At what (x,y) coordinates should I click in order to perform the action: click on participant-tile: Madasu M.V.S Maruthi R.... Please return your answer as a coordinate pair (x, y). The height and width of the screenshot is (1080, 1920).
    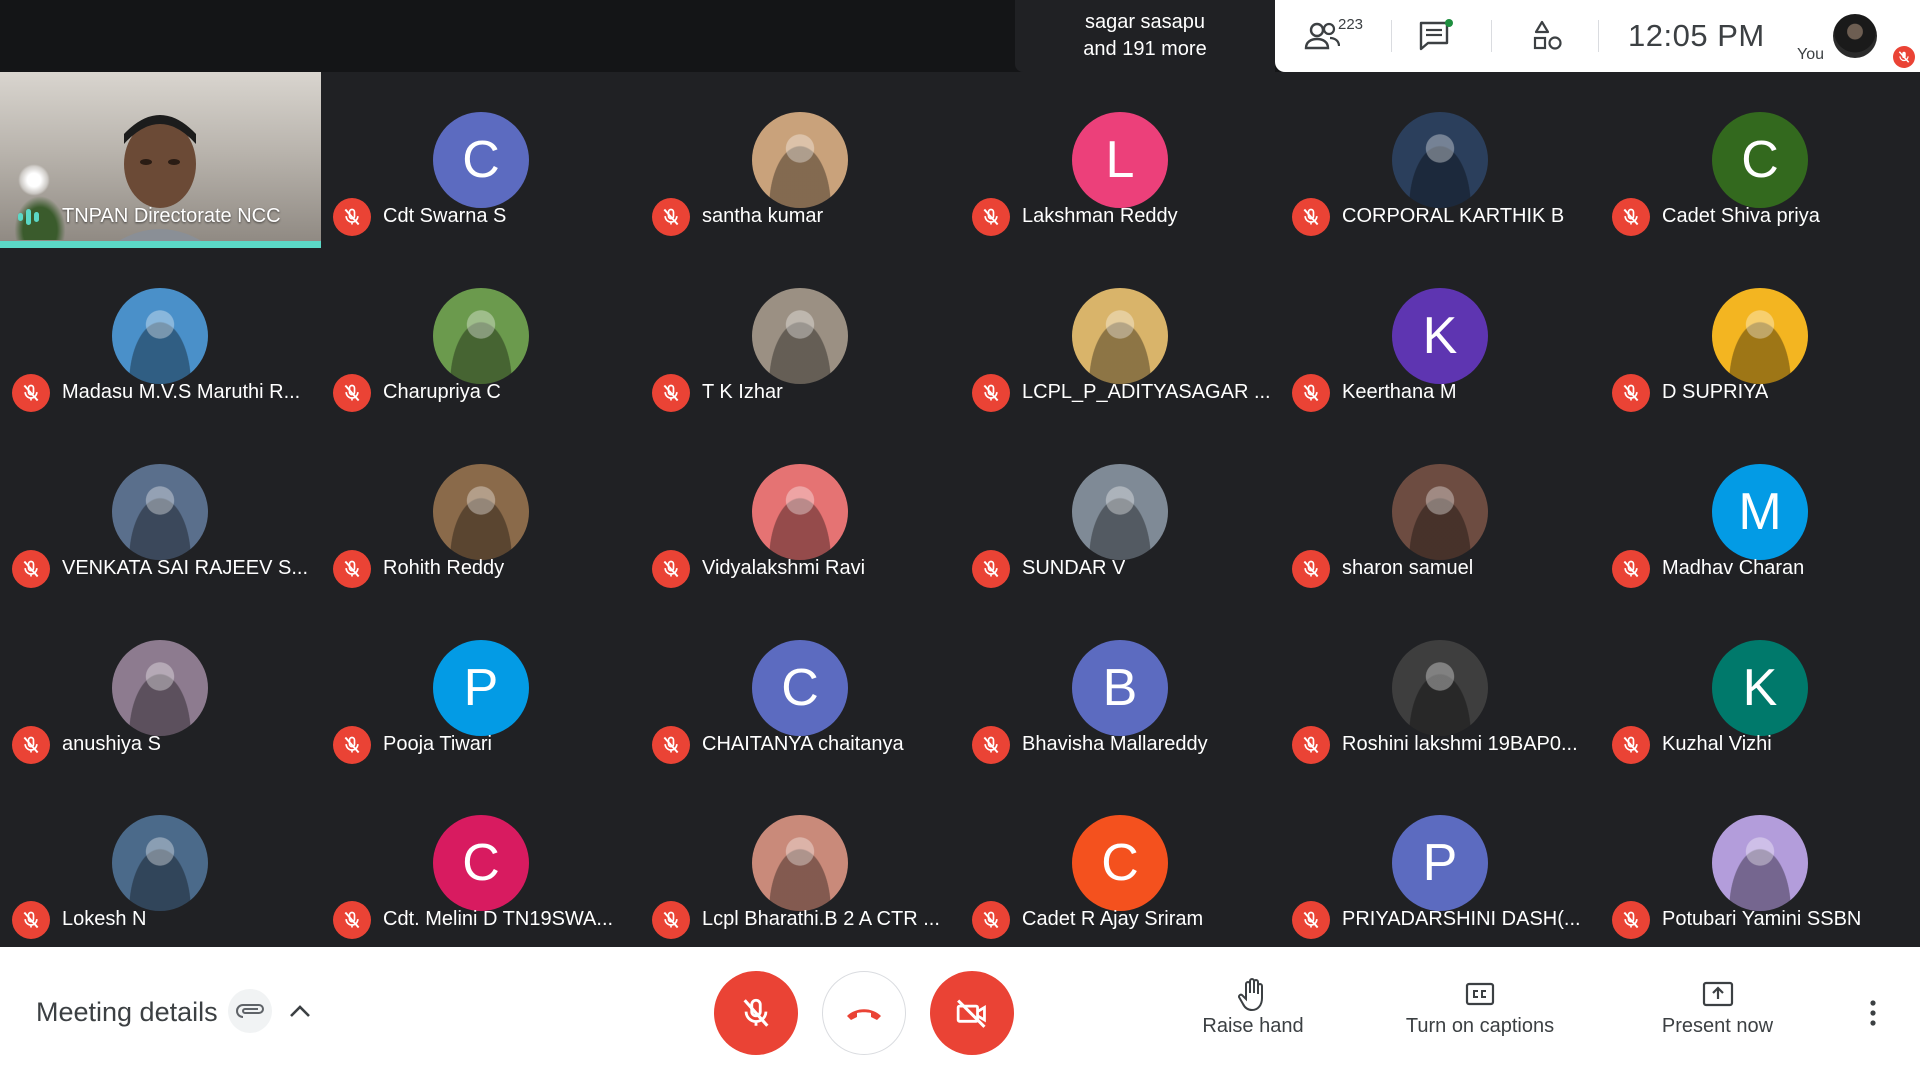
    Looking at the image, I should click on (160, 336).